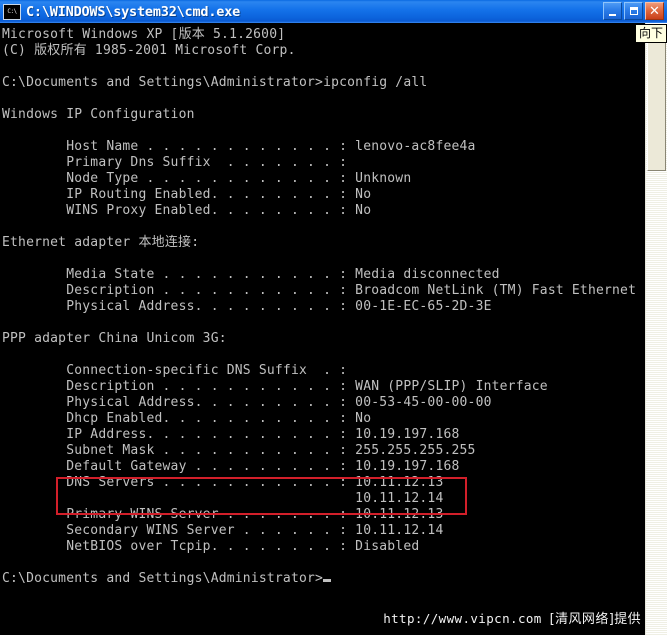  What do you see at coordinates (187, 194) in the screenshot?
I see `console-line: IP Routing Enabled. . . . . . . . : No` at bounding box center [187, 194].